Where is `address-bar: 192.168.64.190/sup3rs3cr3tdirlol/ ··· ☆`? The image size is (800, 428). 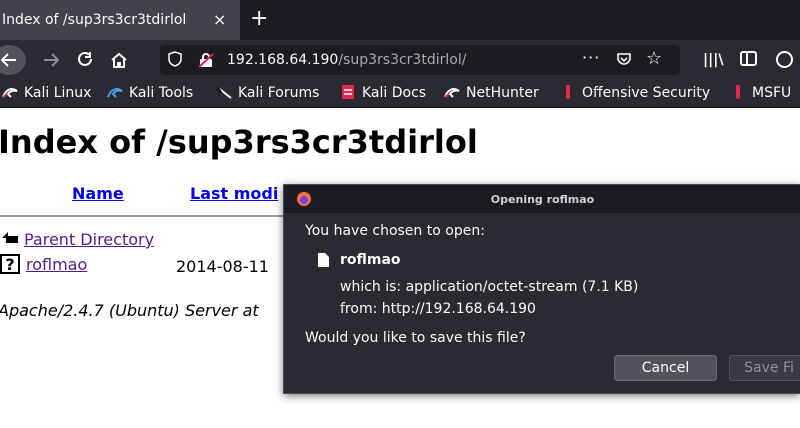
address-bar: 192.168.64.190/sup3rs3cr3tdirlol/ ··· ☆ is located at coordinates (420, 60).